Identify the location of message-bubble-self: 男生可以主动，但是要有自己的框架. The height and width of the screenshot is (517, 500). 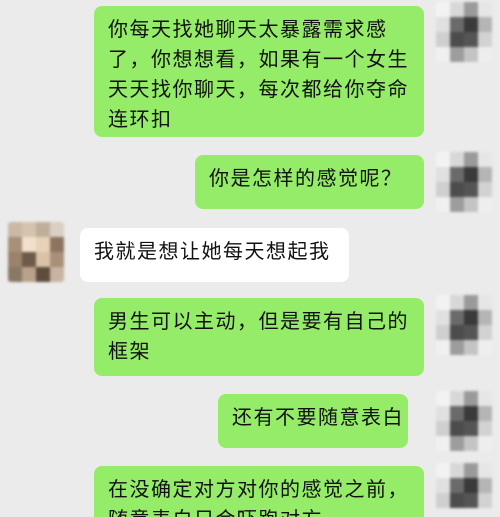
(259, 337).